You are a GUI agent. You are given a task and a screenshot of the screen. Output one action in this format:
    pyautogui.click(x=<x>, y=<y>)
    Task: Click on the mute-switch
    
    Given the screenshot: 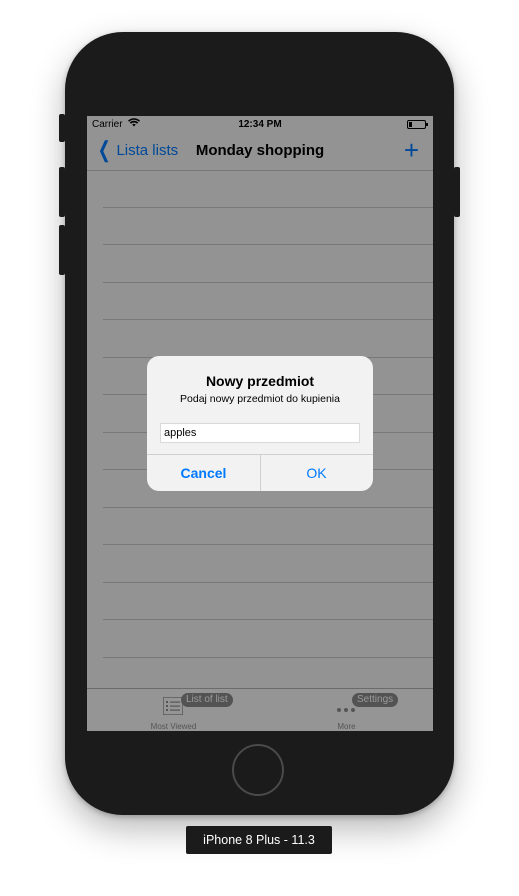 What is the action you would take?
    pyautogui.click(x=62, y=128)
    